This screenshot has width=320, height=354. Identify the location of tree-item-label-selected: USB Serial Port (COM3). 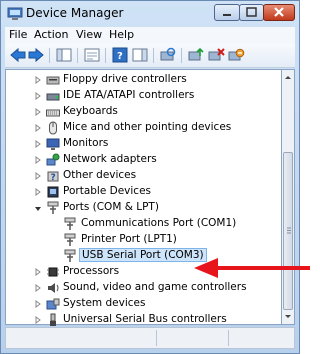
(143, 255).